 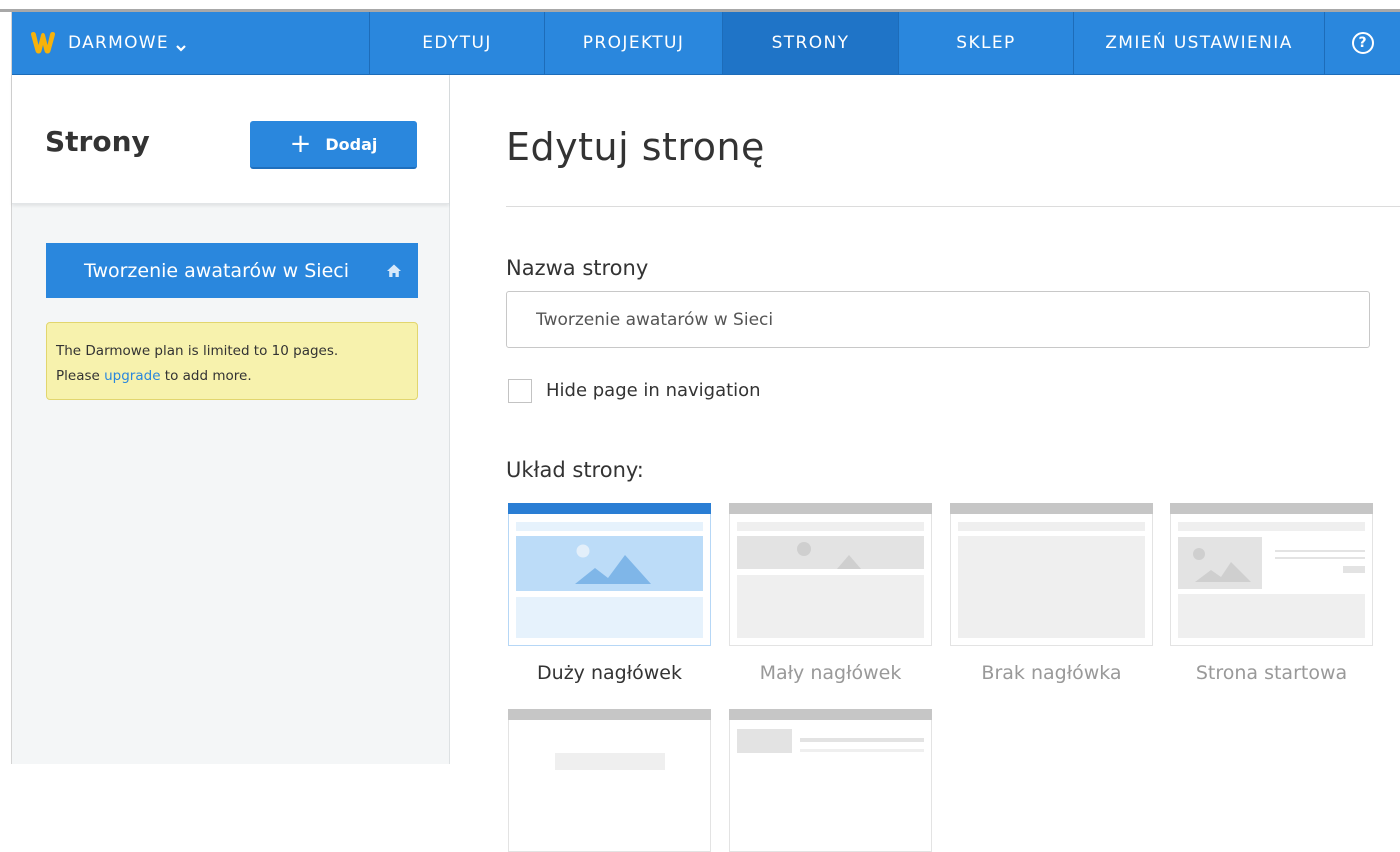 What do you see at coordinates (610, 761) in the screenshot?
I see `layout-5-preview-icon` at bounding box center [610, 761].